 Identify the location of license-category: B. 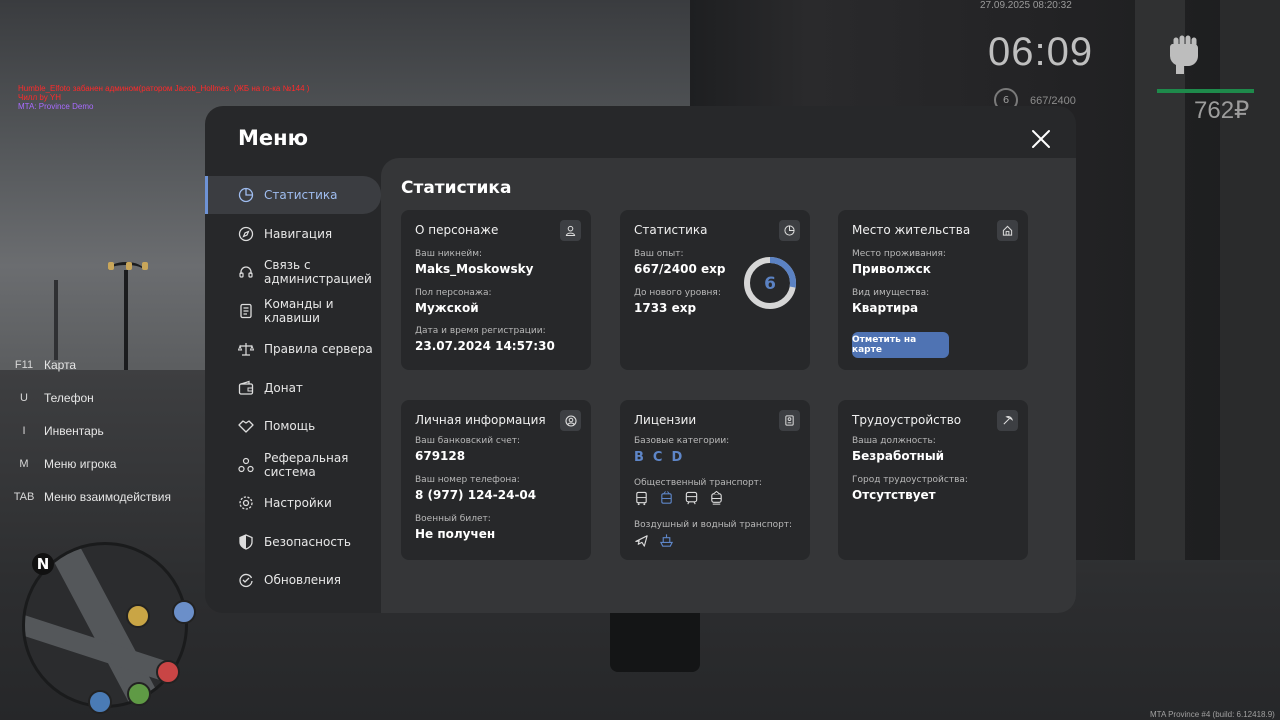
(639, 457).